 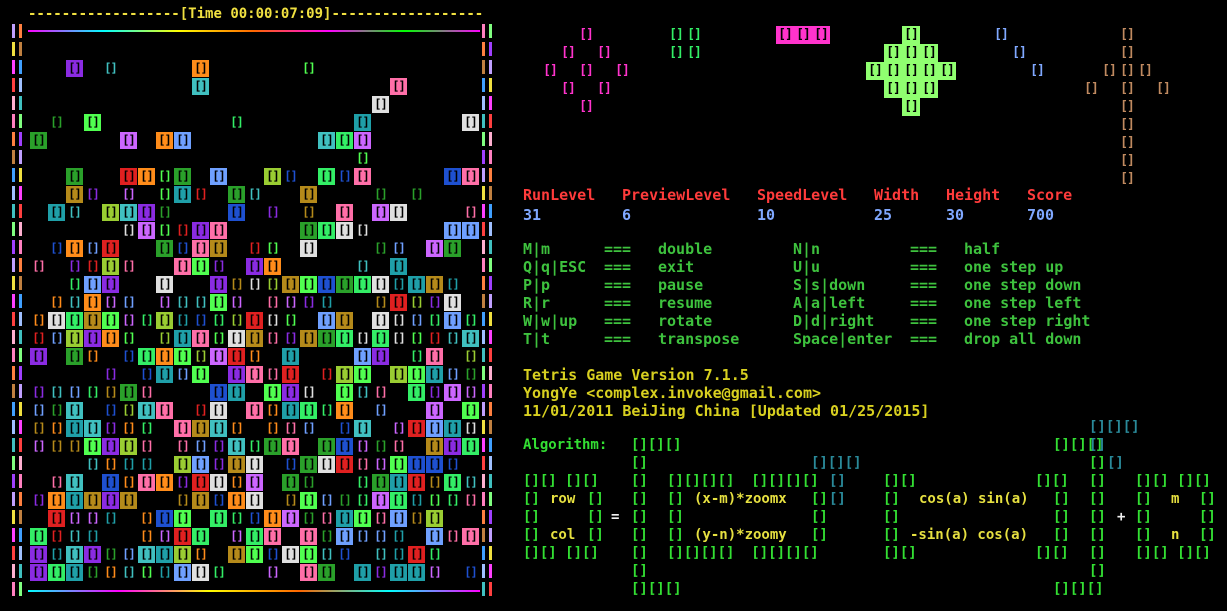 What do you see at coordinates (532, 215) in the screenshot?
I see `stat-value: 31` at bounding box center [532, 215].